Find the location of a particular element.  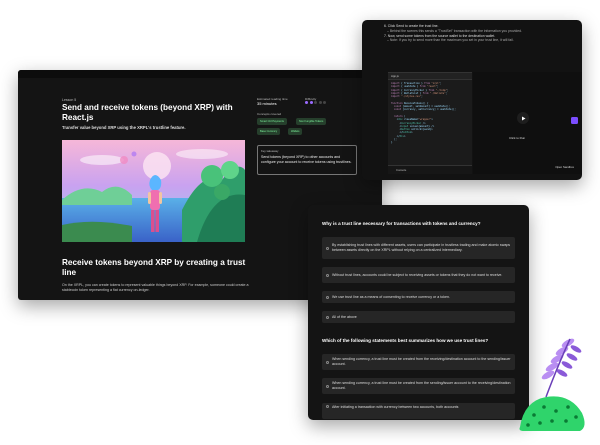

sandbox-logo-icon is located at coordinates (574, 120).